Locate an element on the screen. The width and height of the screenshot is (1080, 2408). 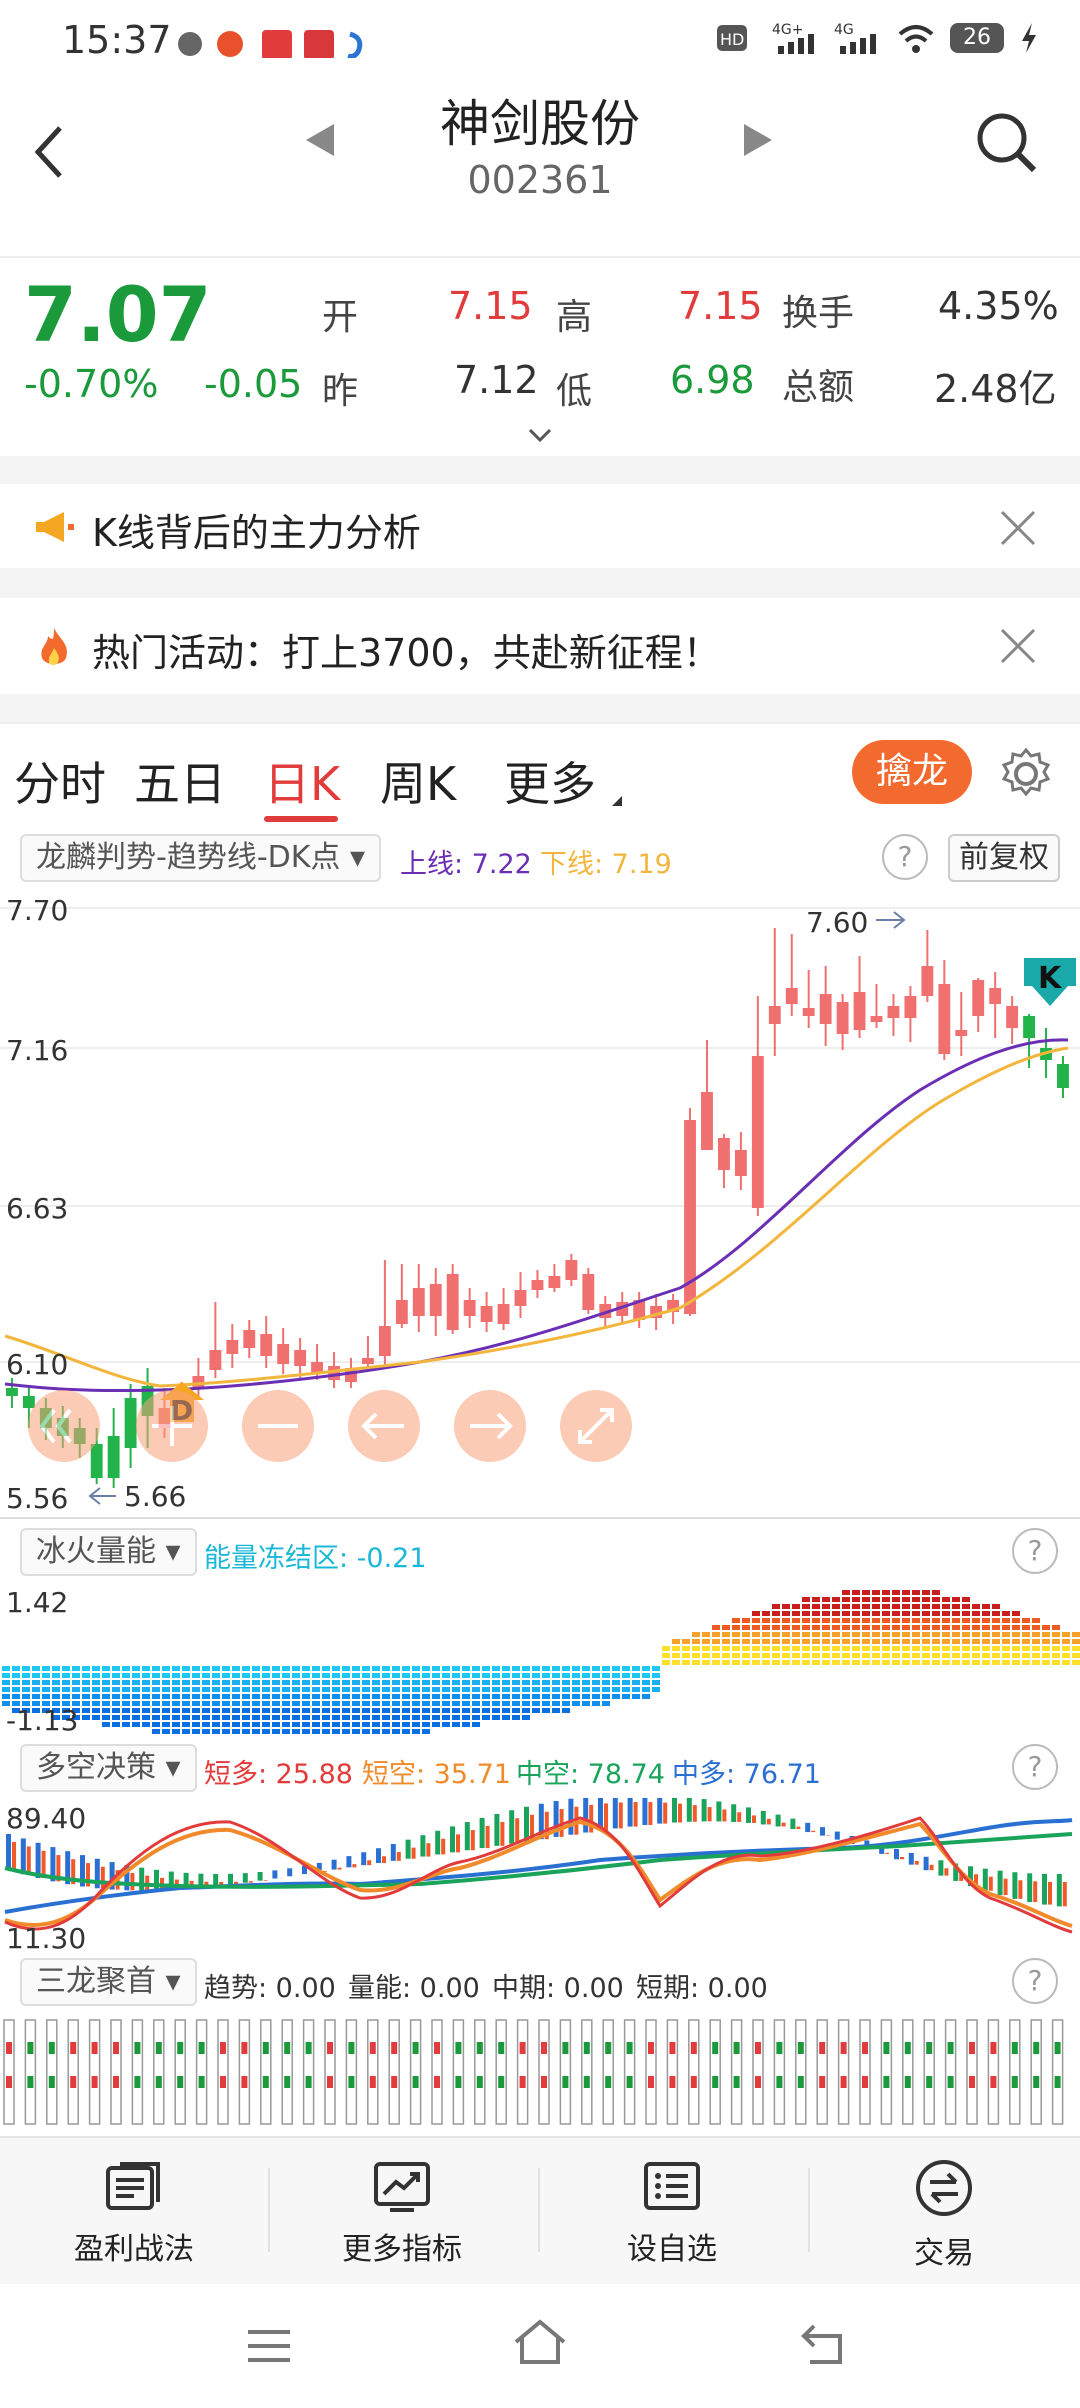
tab-intraday: 分时 is located at coordinates (60, 781).